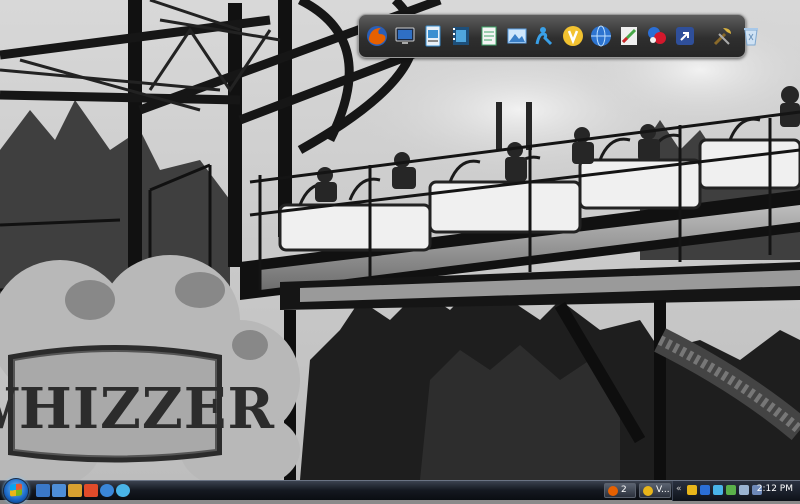  I want to click on vlc-task-icon, so click(648, 491).